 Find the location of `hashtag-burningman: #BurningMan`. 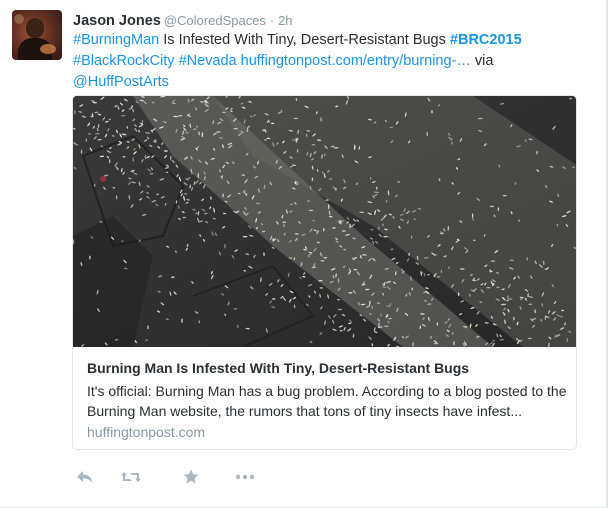

hashtag-burningman: #BurningMan is located at coordinates (116, 40).